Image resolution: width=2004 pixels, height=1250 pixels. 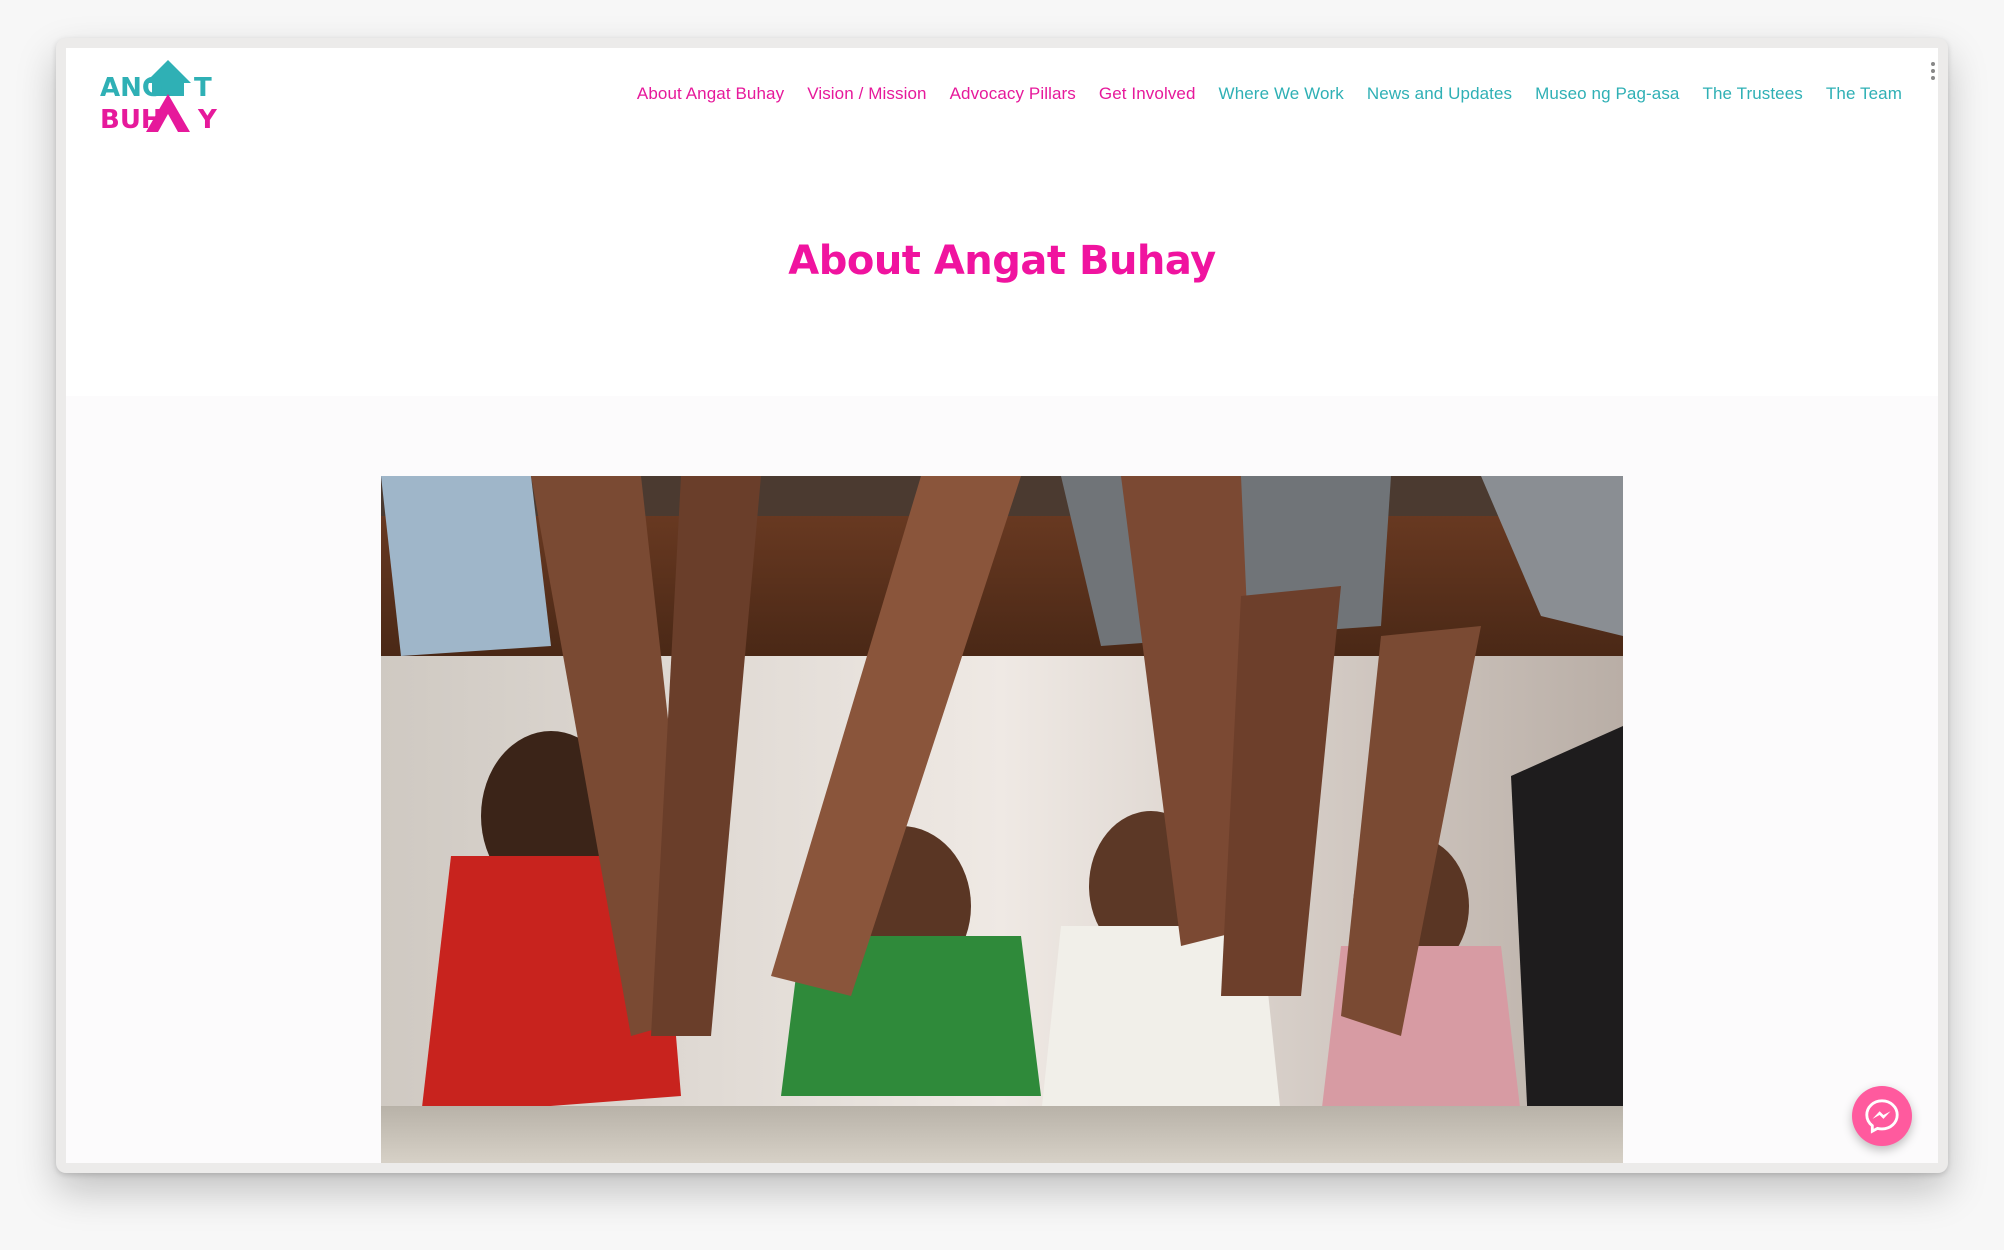 What do you see at coordinates (1933, 71) in the screenshot?
I see `scrollbar-handle` at bounding box center [1933, 71].